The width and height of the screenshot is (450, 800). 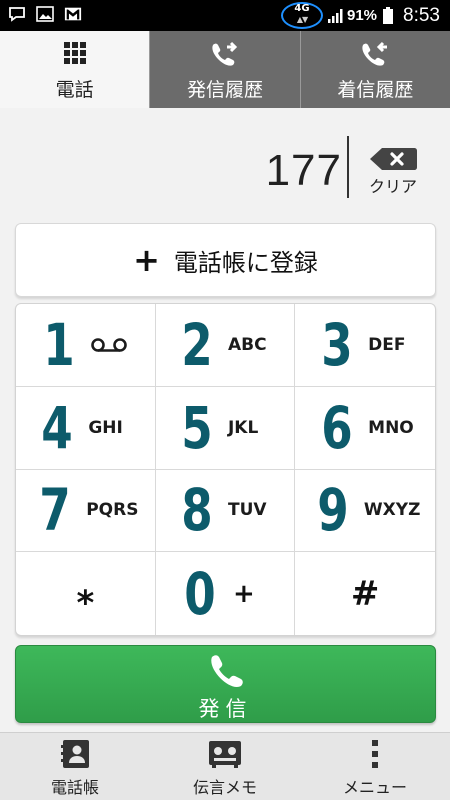 What do you see at coordinates (335, 15) in the screenshot?
I see `signal-icon` at bounding box center [335, 15].